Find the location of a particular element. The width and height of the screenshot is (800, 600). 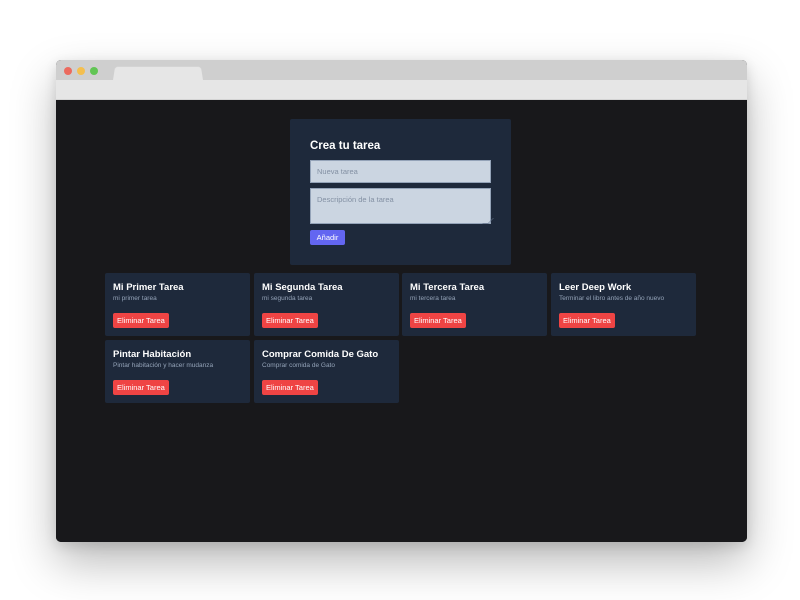

maximize-window-icon is located at coordinates (94, 71).